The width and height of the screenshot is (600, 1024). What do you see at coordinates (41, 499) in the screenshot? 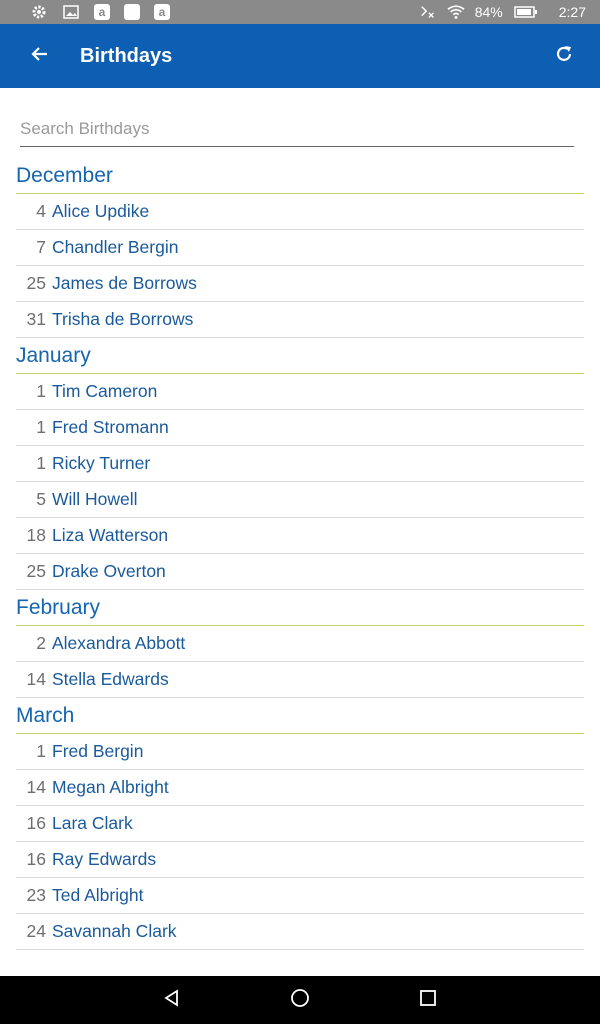
I see `birthday-day: 5` at bounding box center [41, 499].